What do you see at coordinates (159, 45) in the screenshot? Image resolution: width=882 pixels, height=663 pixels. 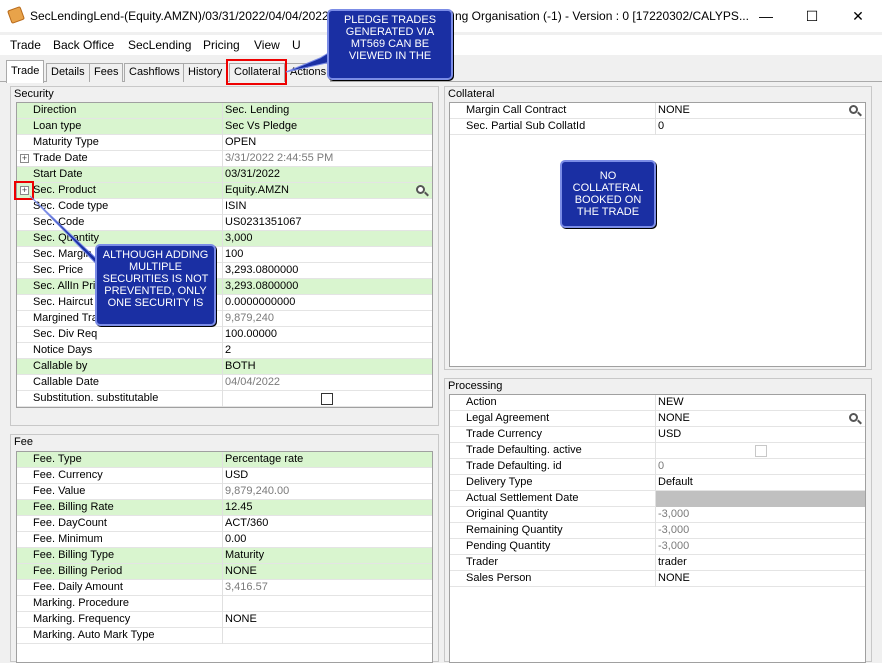 I see `menu-seclending: SecLending` at bounding box center [159, 45].